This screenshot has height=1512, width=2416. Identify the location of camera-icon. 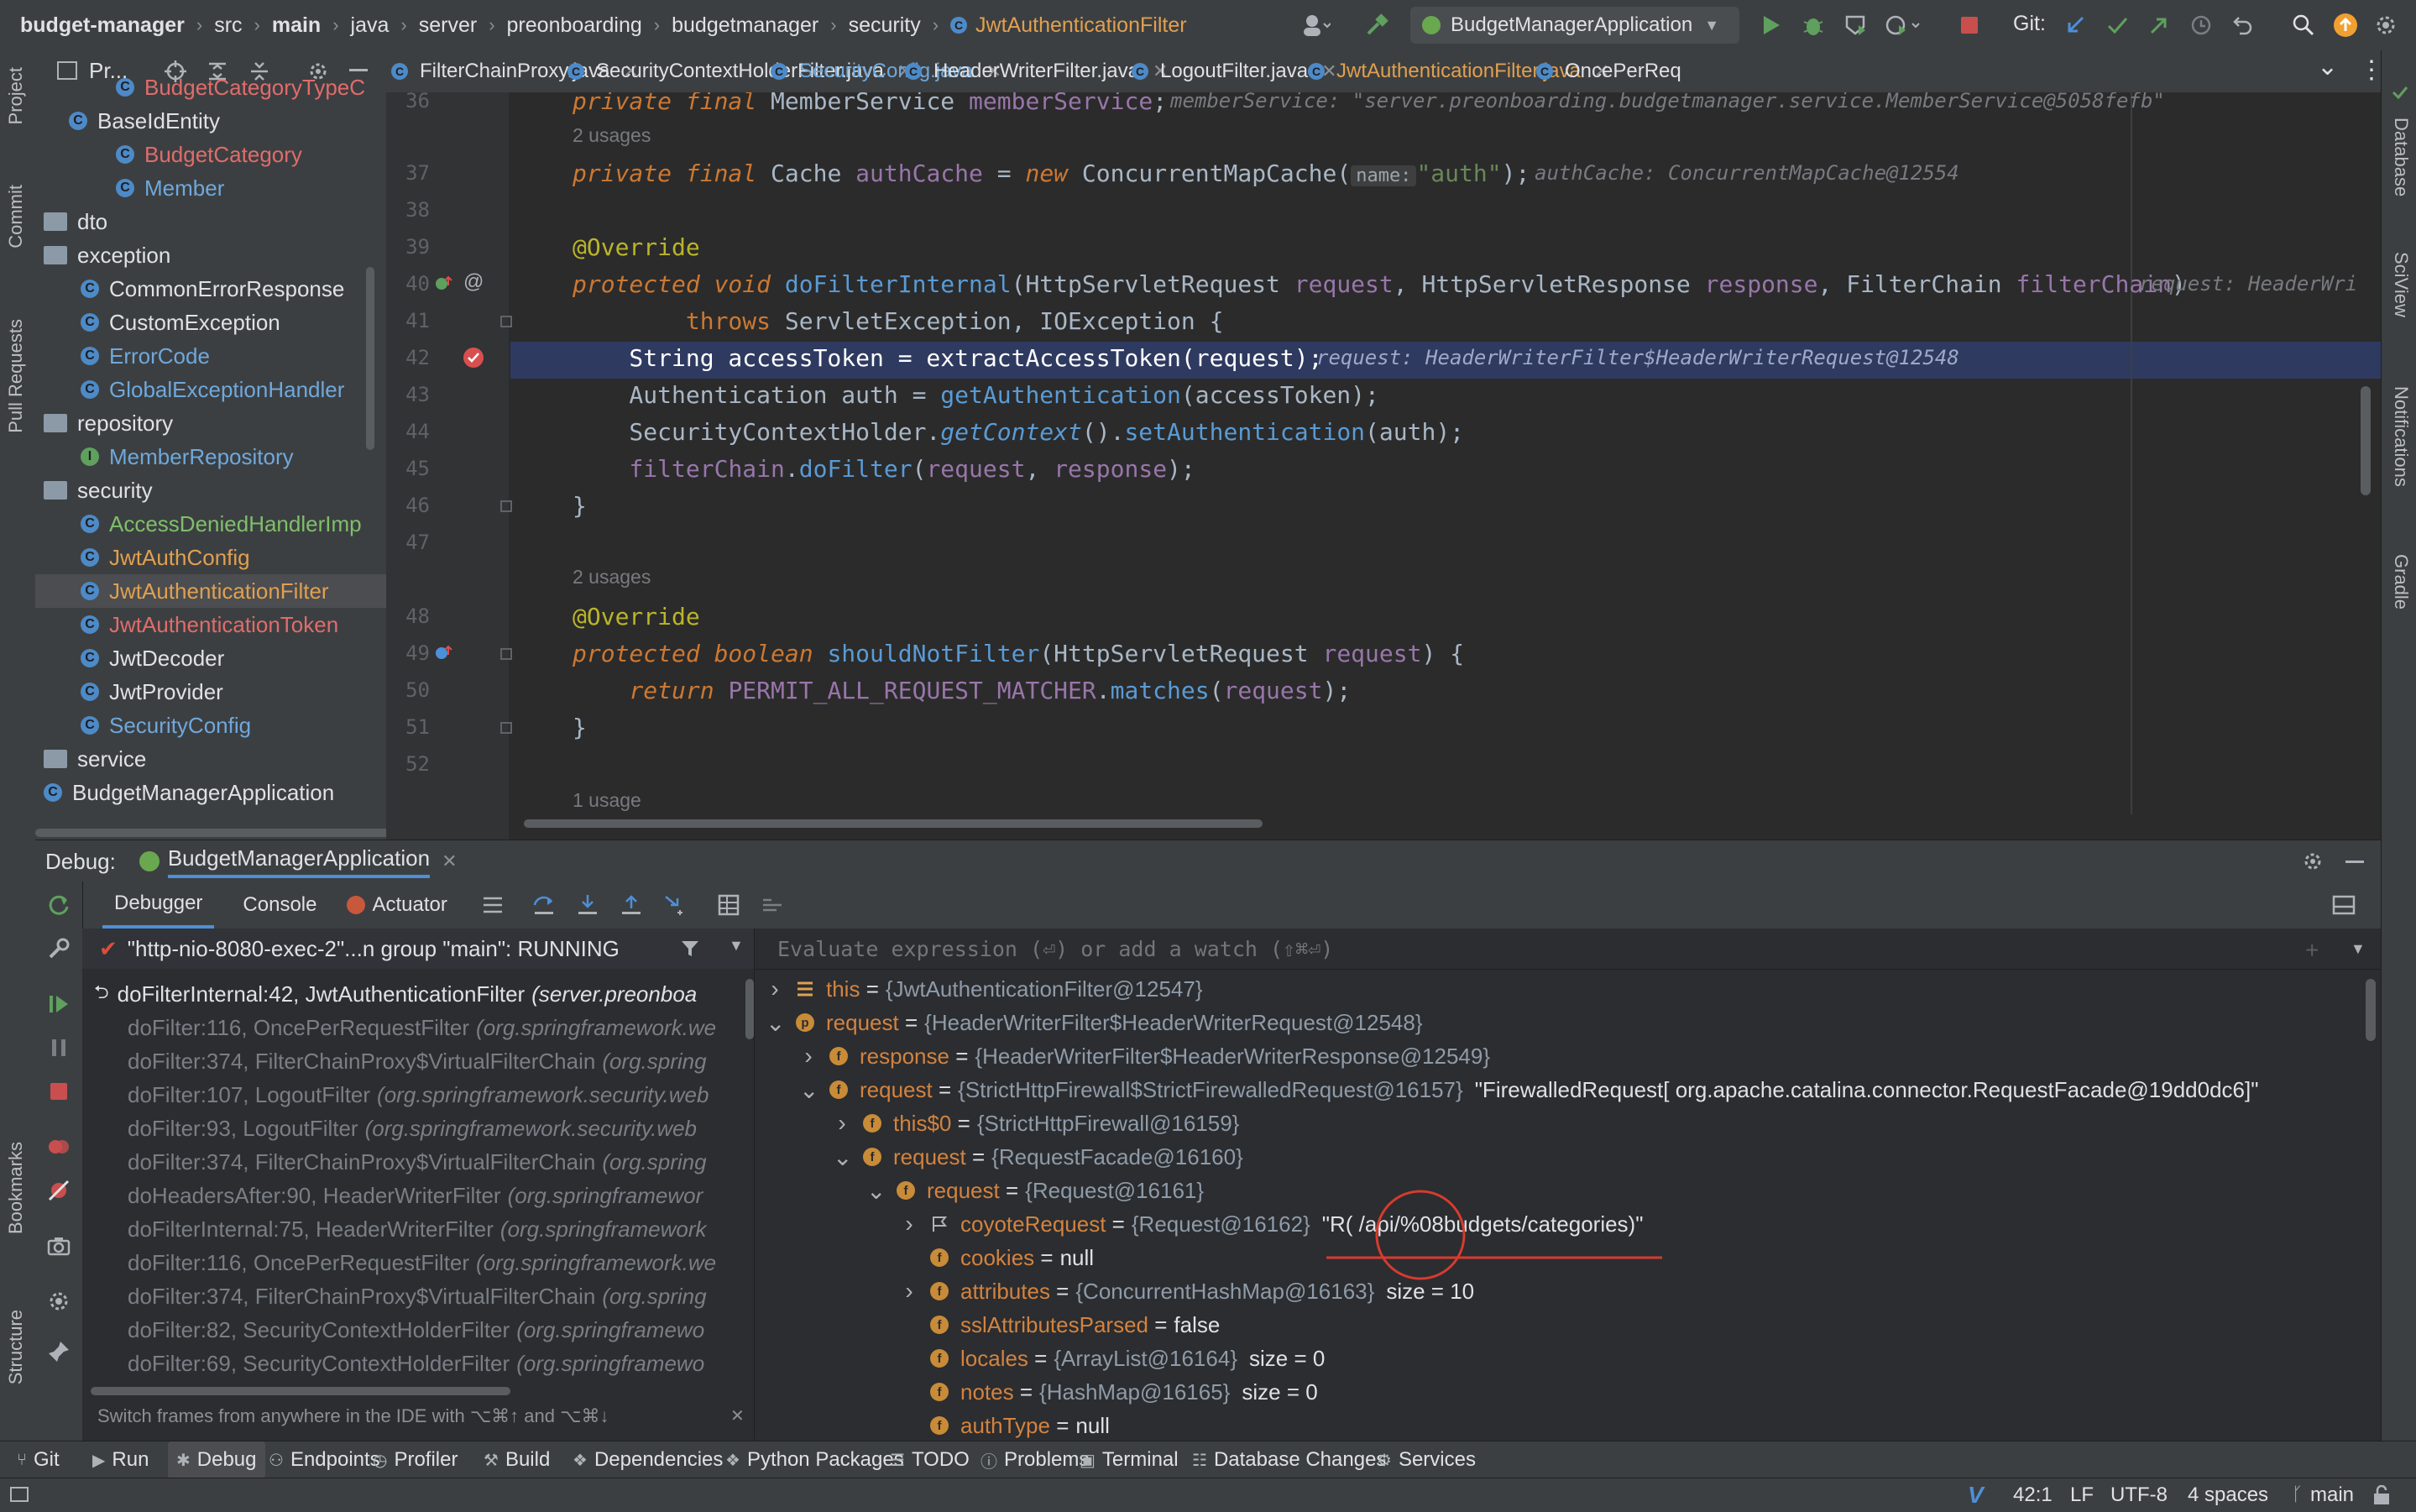
(59, 1246).